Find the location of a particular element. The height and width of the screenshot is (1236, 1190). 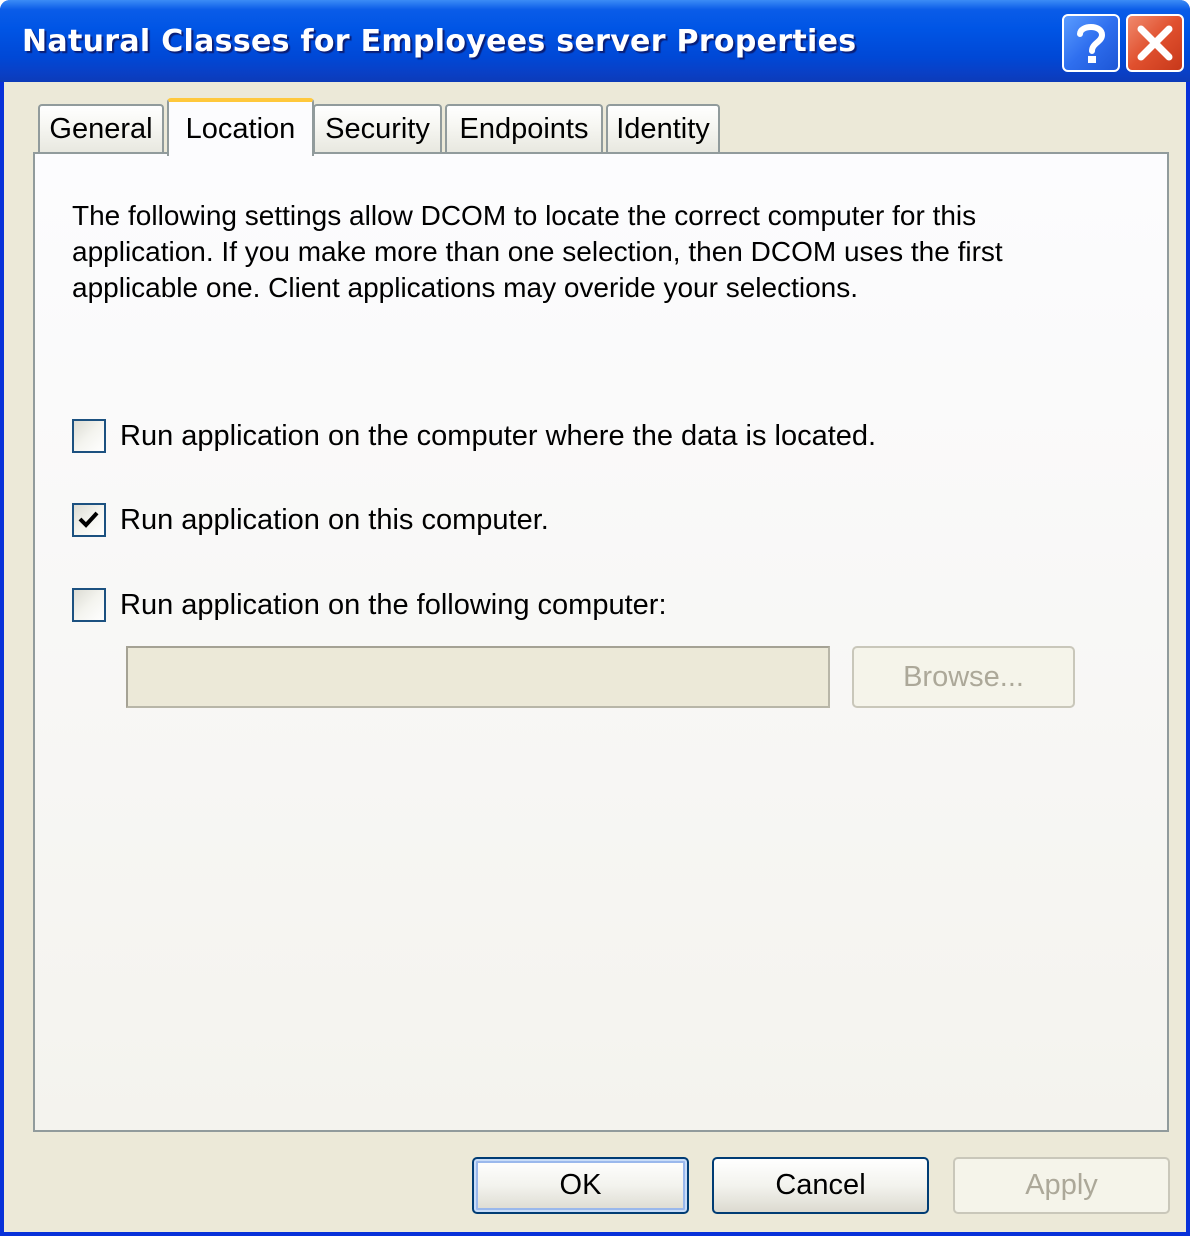

tab-security: Security is located at coordinates (377, 128).